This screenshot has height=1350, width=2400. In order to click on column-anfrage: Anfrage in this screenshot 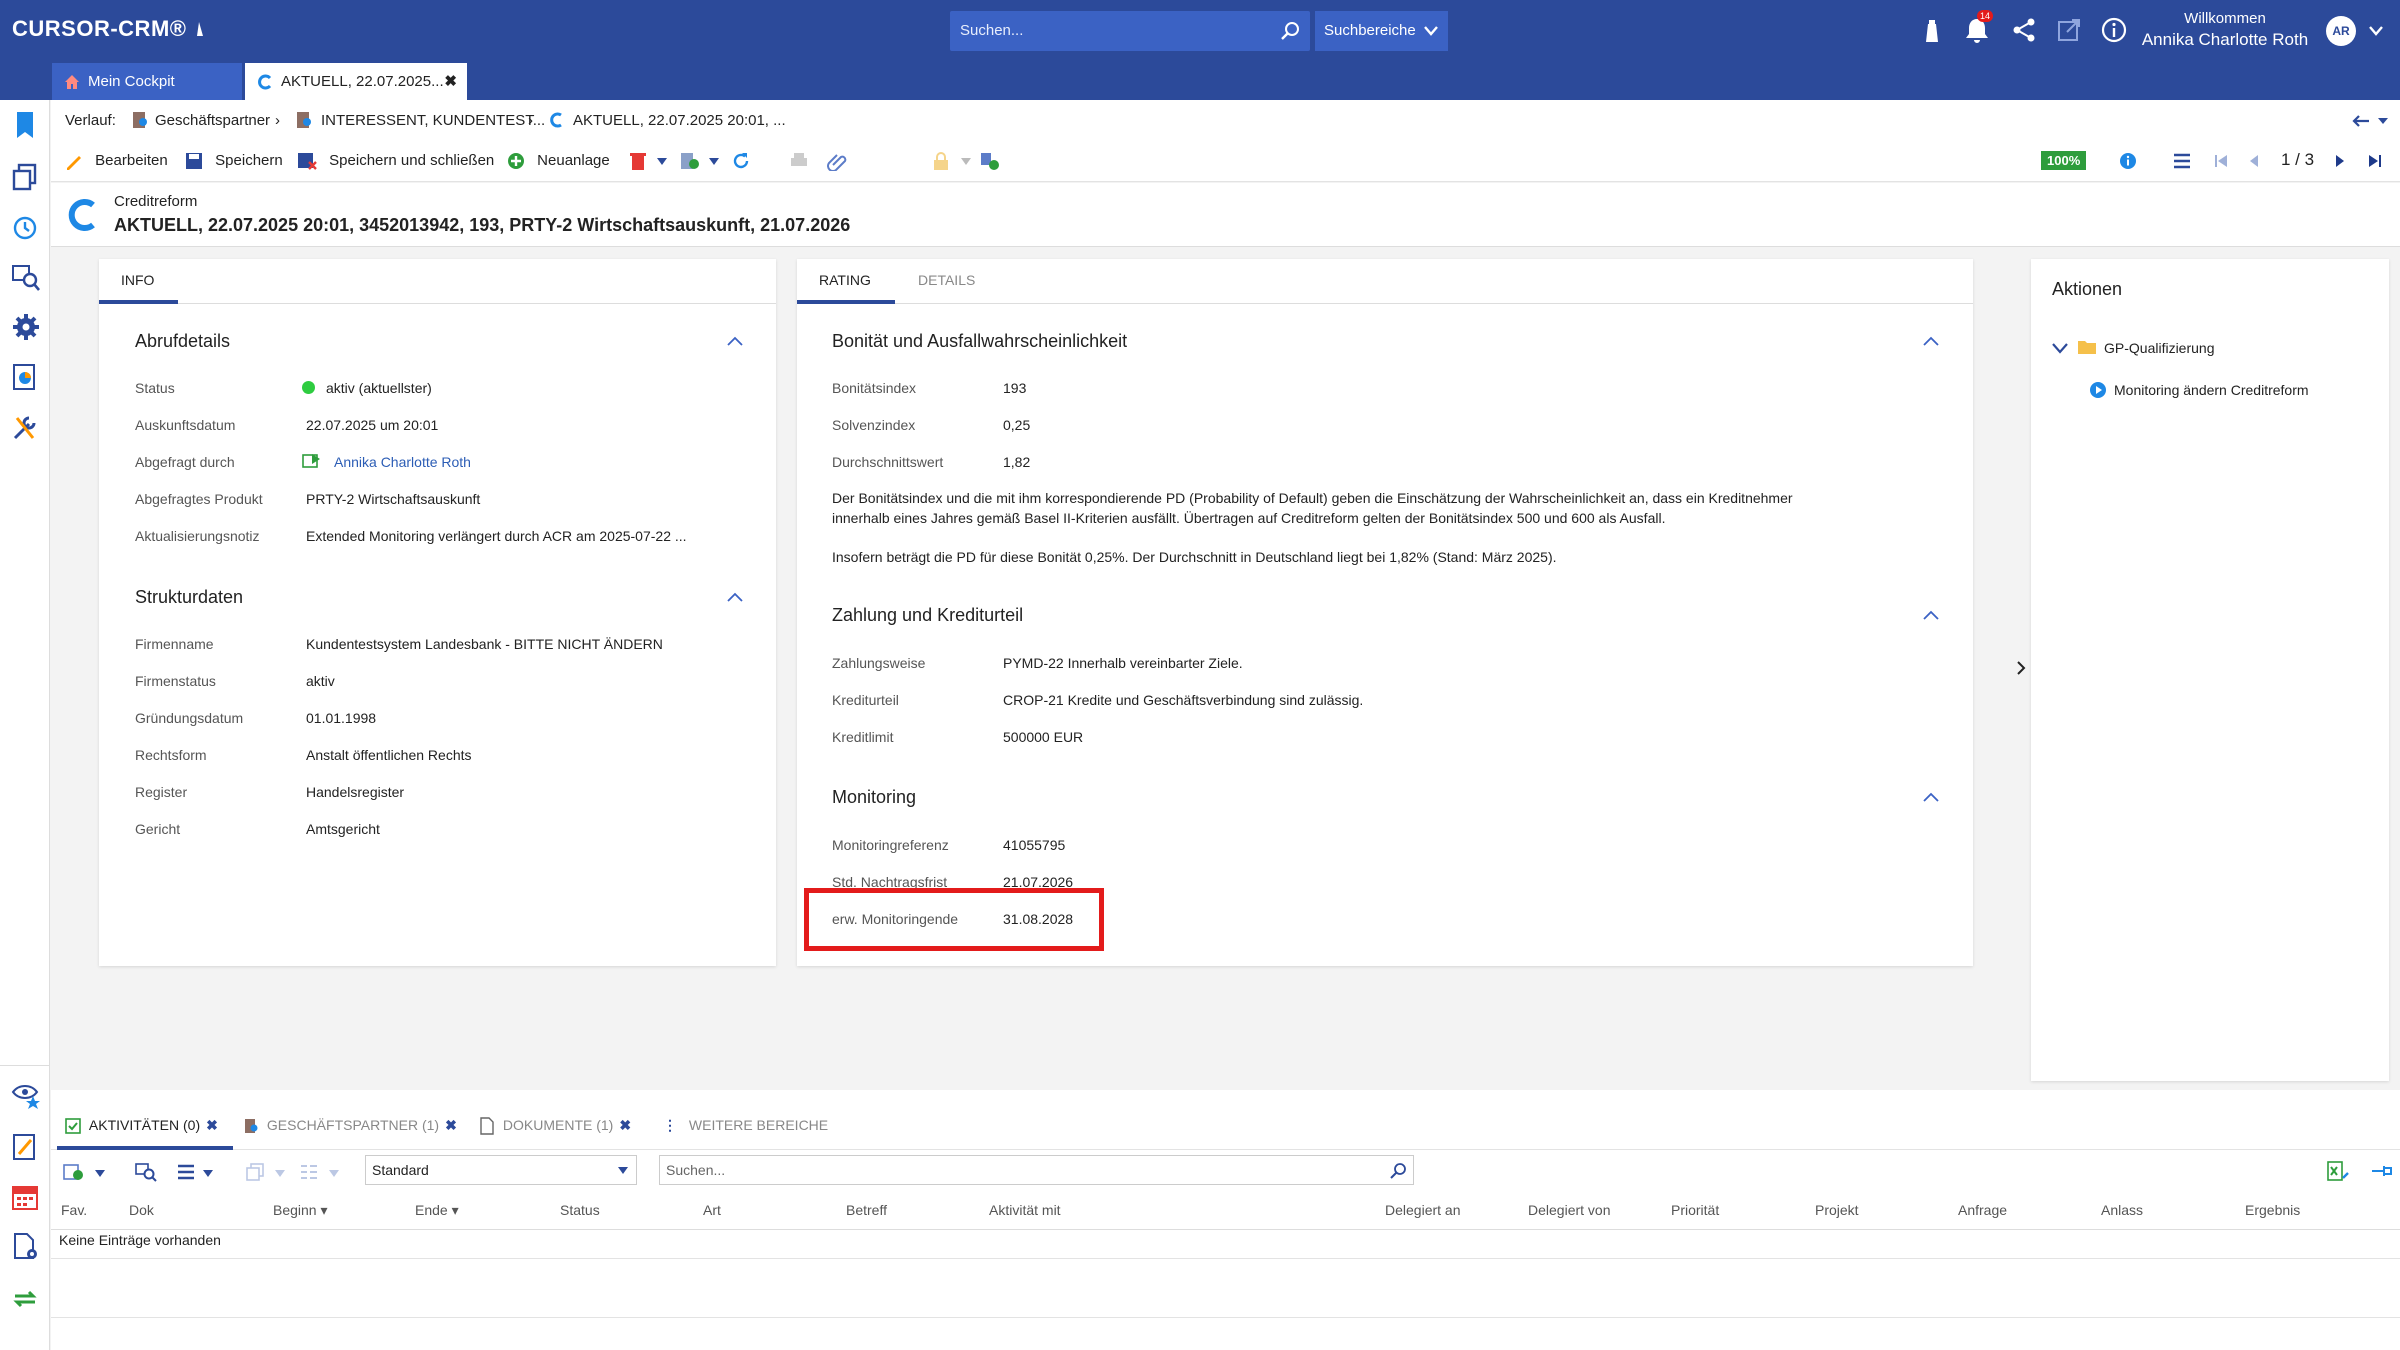, I will do `click(1982, 1210)`.